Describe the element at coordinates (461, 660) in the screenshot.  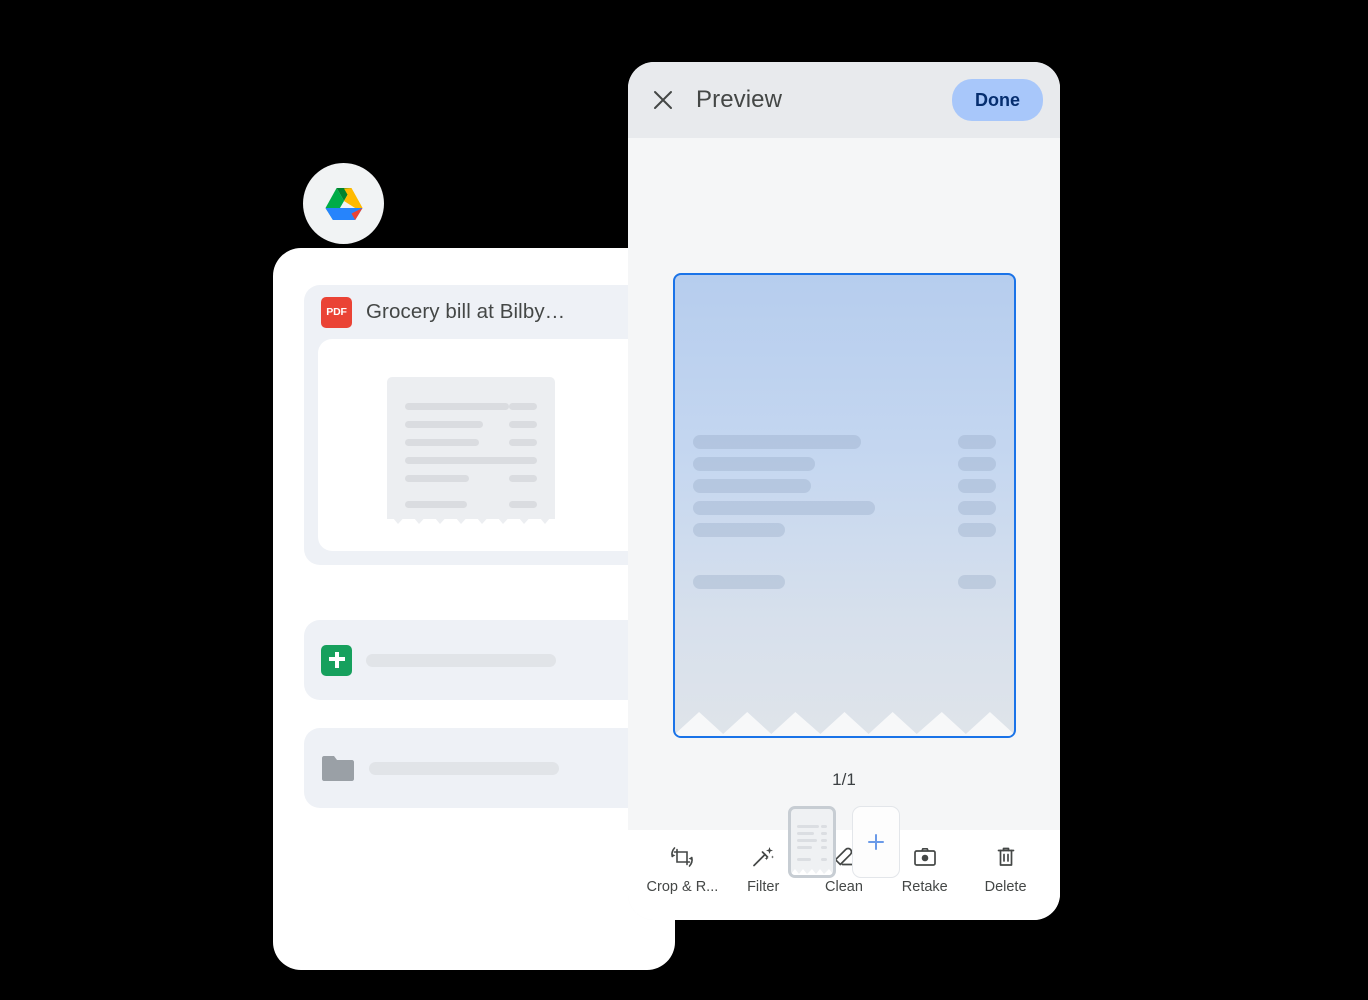
I see `sheets-title-placeholder` at that location.